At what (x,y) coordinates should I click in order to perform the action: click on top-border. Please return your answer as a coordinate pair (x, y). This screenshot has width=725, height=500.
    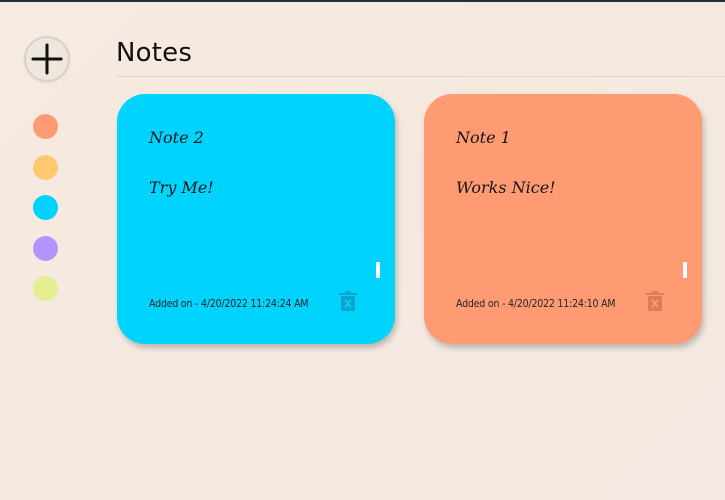
    Looking at the image, I should click on (362, 1).